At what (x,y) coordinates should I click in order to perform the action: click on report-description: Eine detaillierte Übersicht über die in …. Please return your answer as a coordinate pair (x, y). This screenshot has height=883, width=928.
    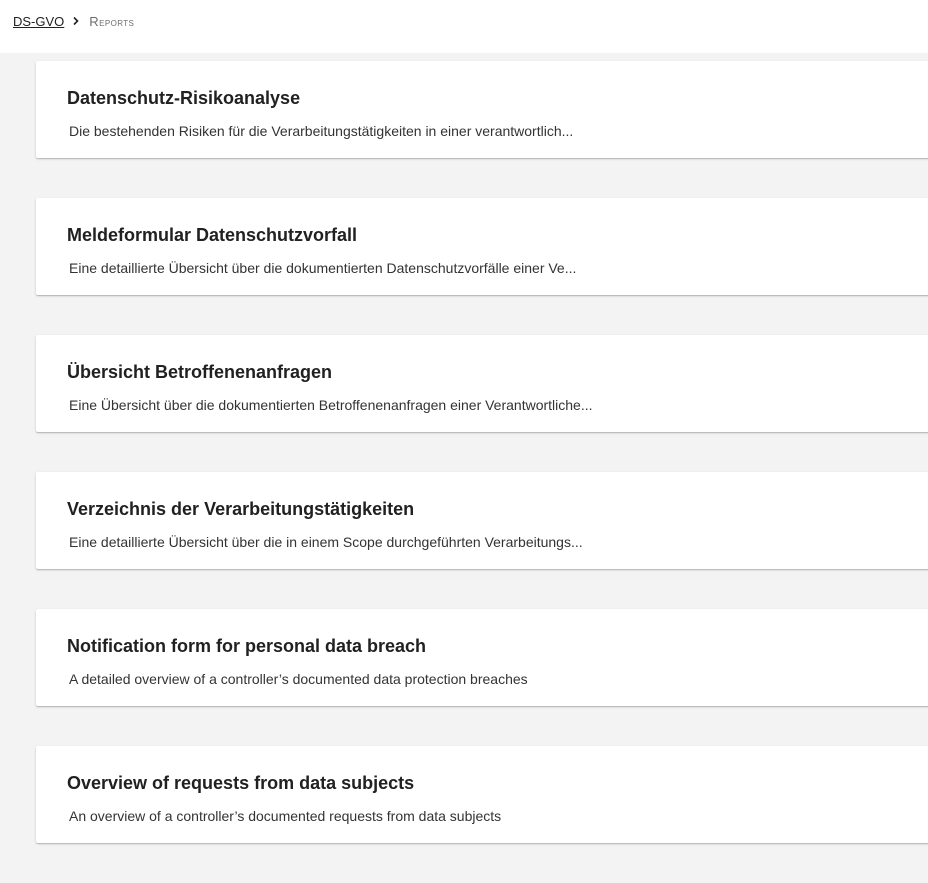
    Looking at the image, I should click on (326, 542).